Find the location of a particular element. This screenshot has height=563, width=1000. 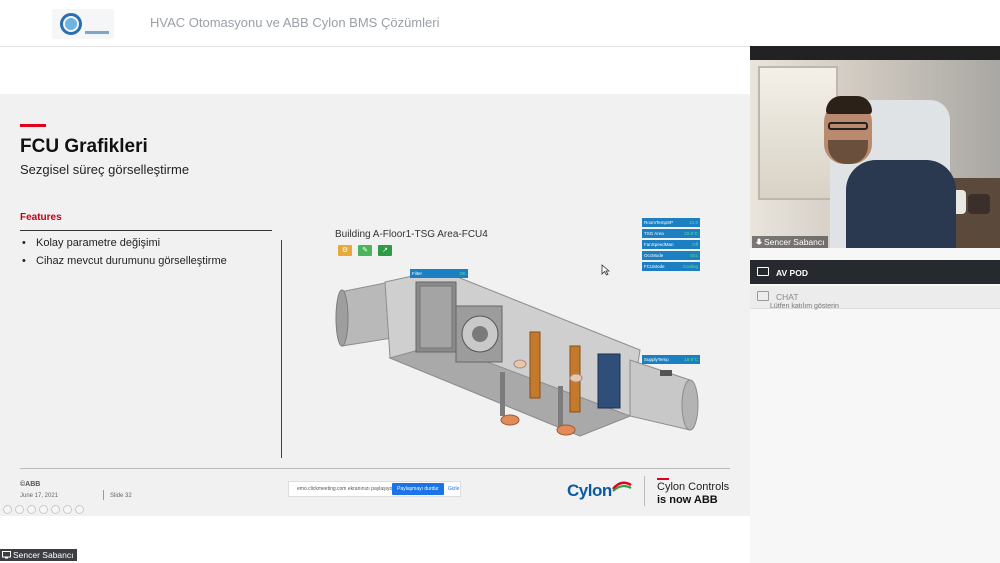

fcu-illustration is located at coordinates (517, 353).